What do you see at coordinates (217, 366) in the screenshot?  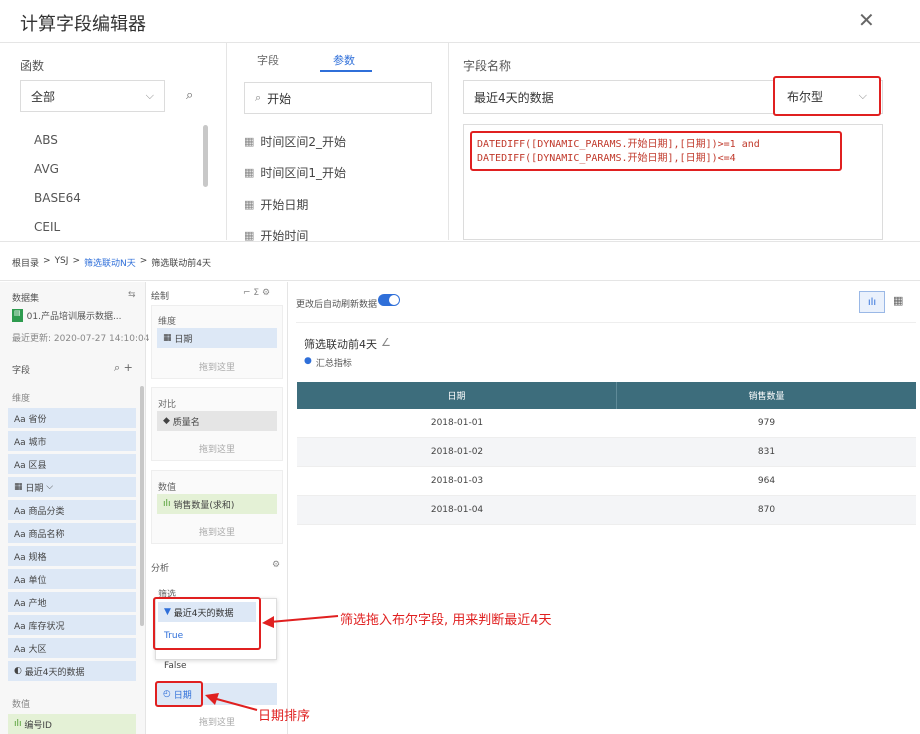 I see `dimension-drop-zone: 拖到这里` at bounding box center [217, 366].